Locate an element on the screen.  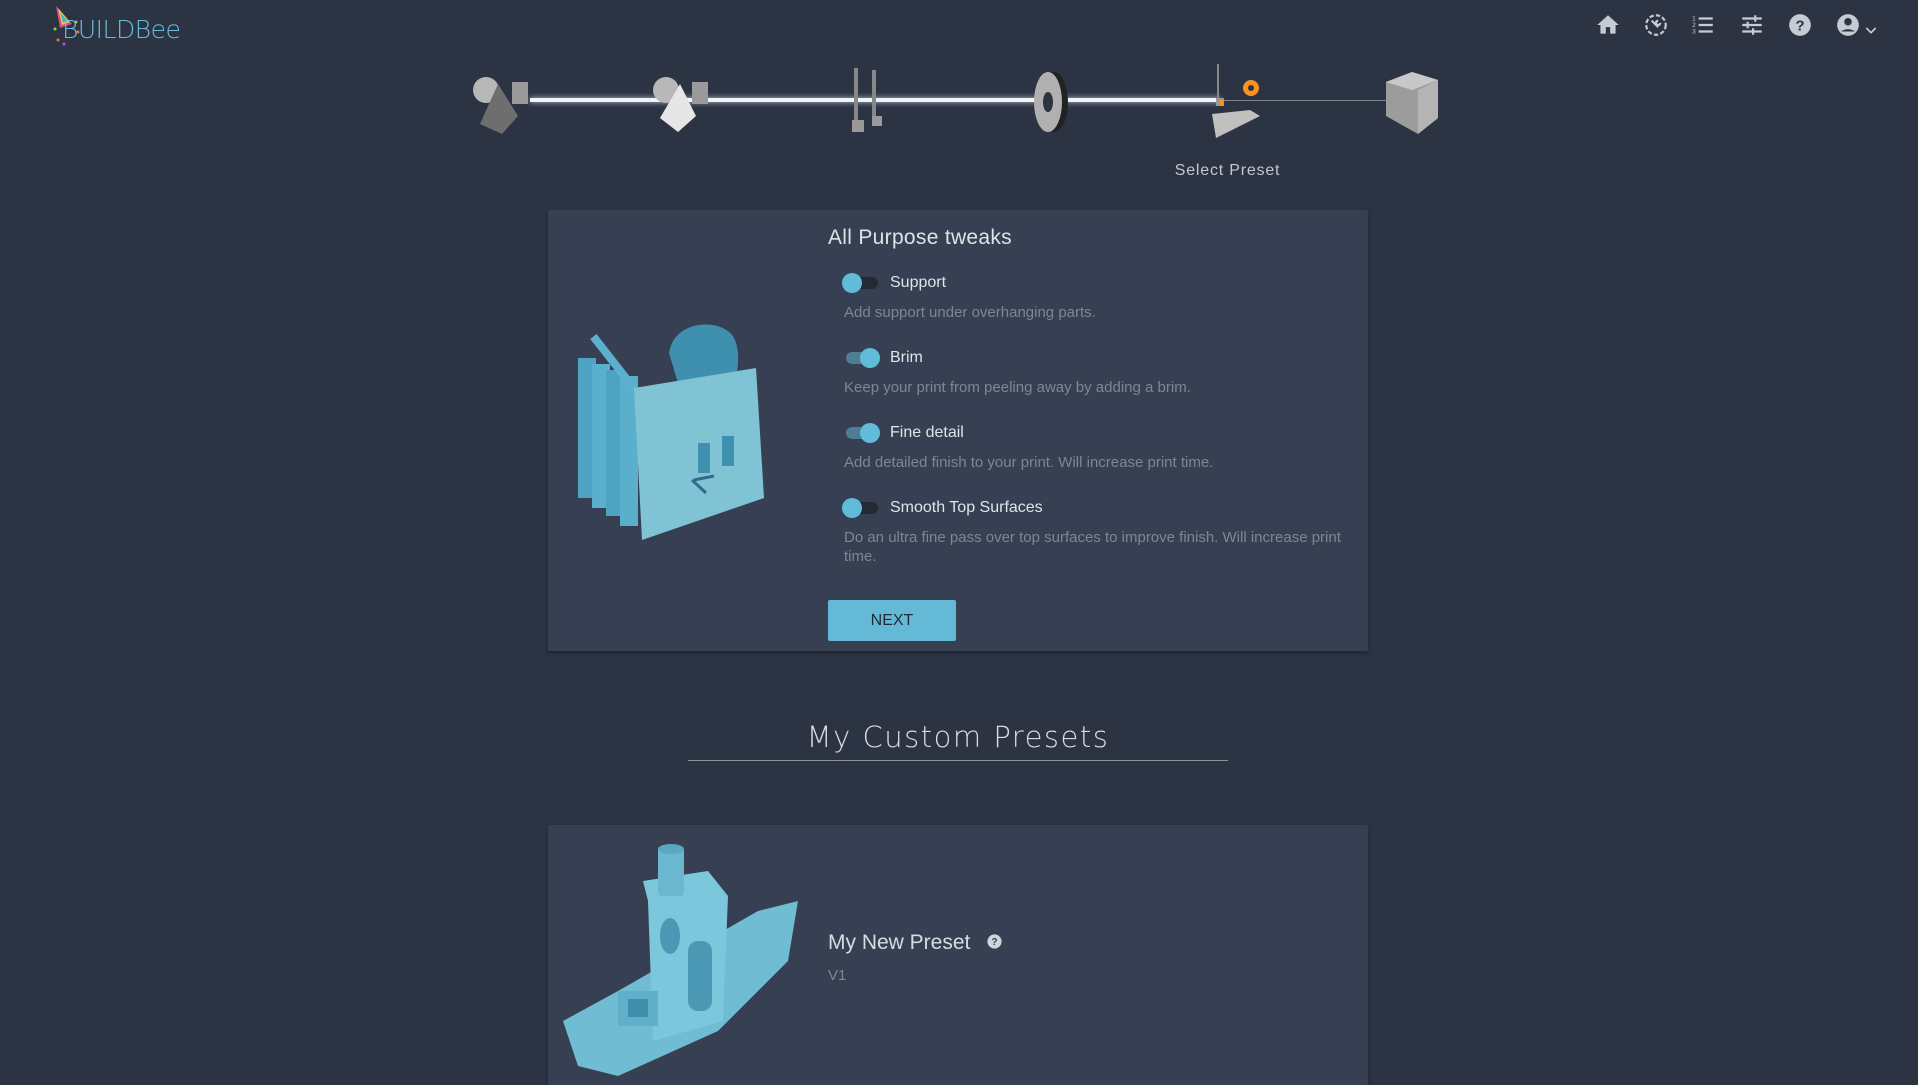
option-label: Smooth Top Surfaces is located at coordinates (966, 507).